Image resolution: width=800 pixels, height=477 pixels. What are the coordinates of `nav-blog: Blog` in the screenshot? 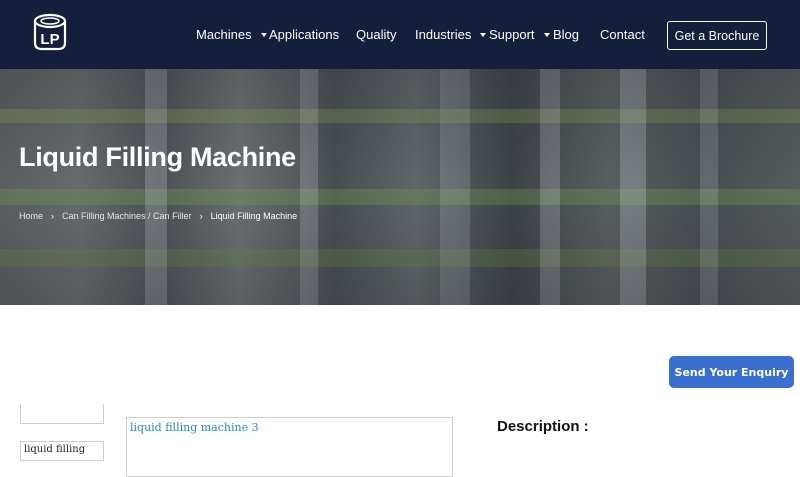 It's located at (566, 35).